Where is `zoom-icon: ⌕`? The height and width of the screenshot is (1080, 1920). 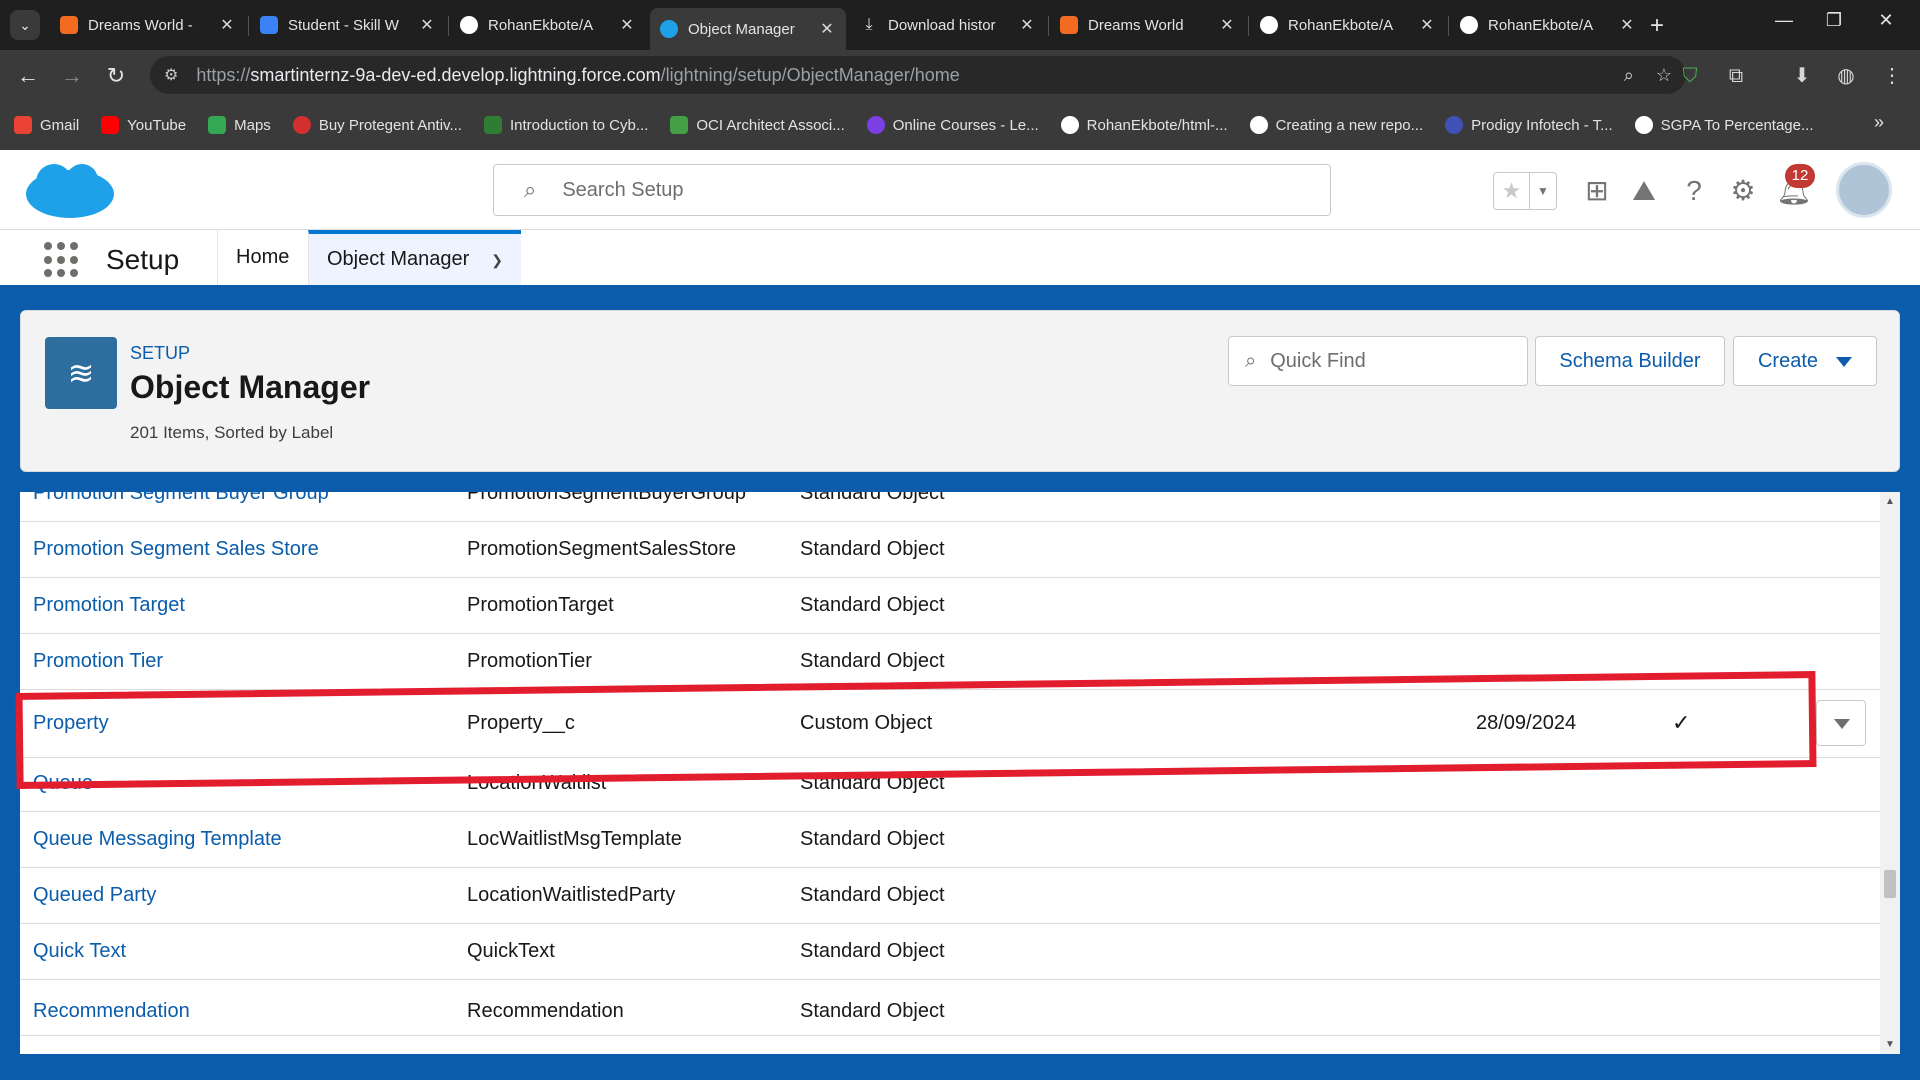
zoom-icon: ⌕ is located at coordinates (1629, 75).